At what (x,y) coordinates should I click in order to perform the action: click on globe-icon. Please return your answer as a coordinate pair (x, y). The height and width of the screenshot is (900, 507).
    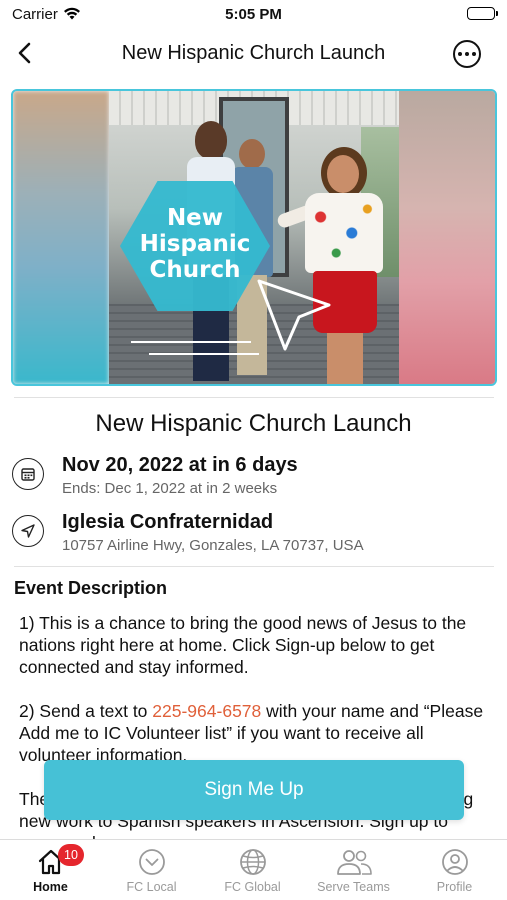
    Looking at the image, I should click on (252, 862).